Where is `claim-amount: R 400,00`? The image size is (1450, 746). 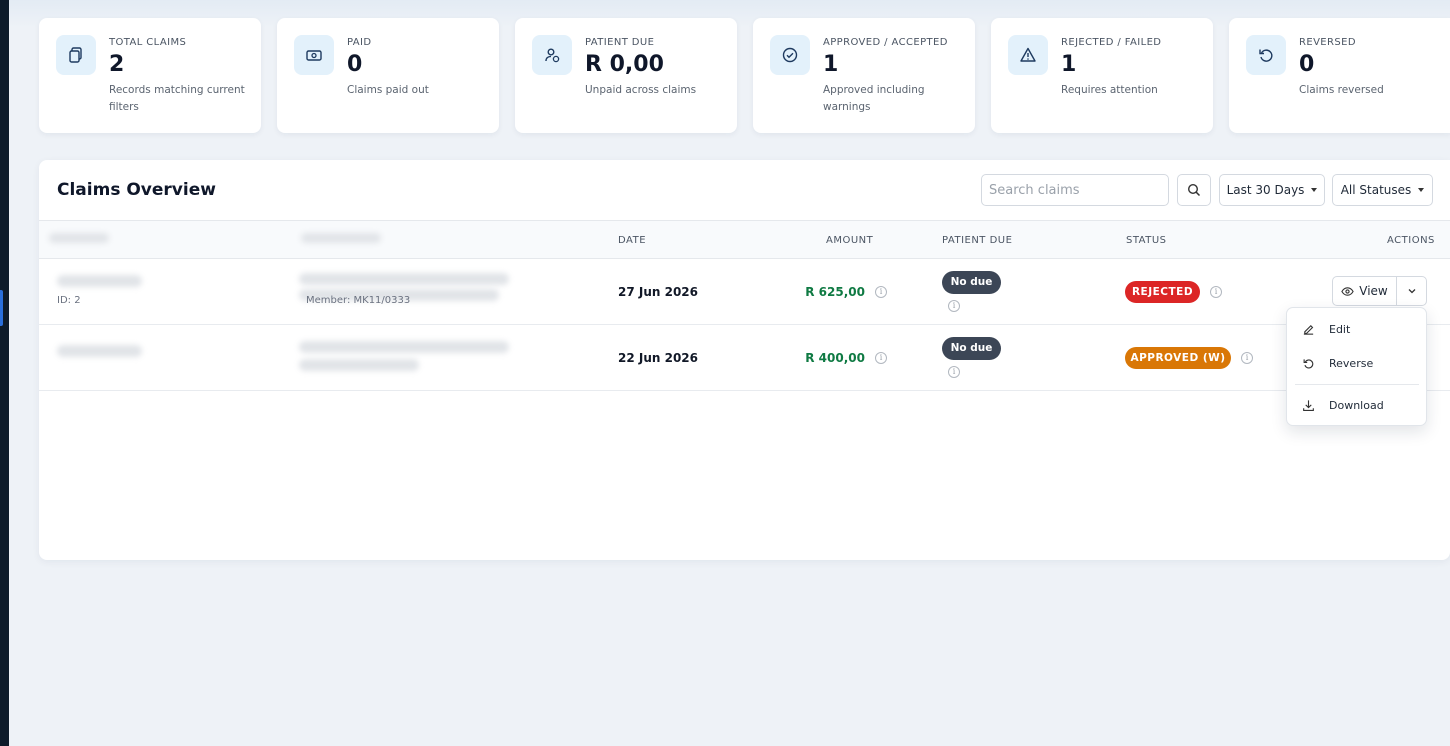 claim-amount: R 400,00 is located at coordinates (835, 358).